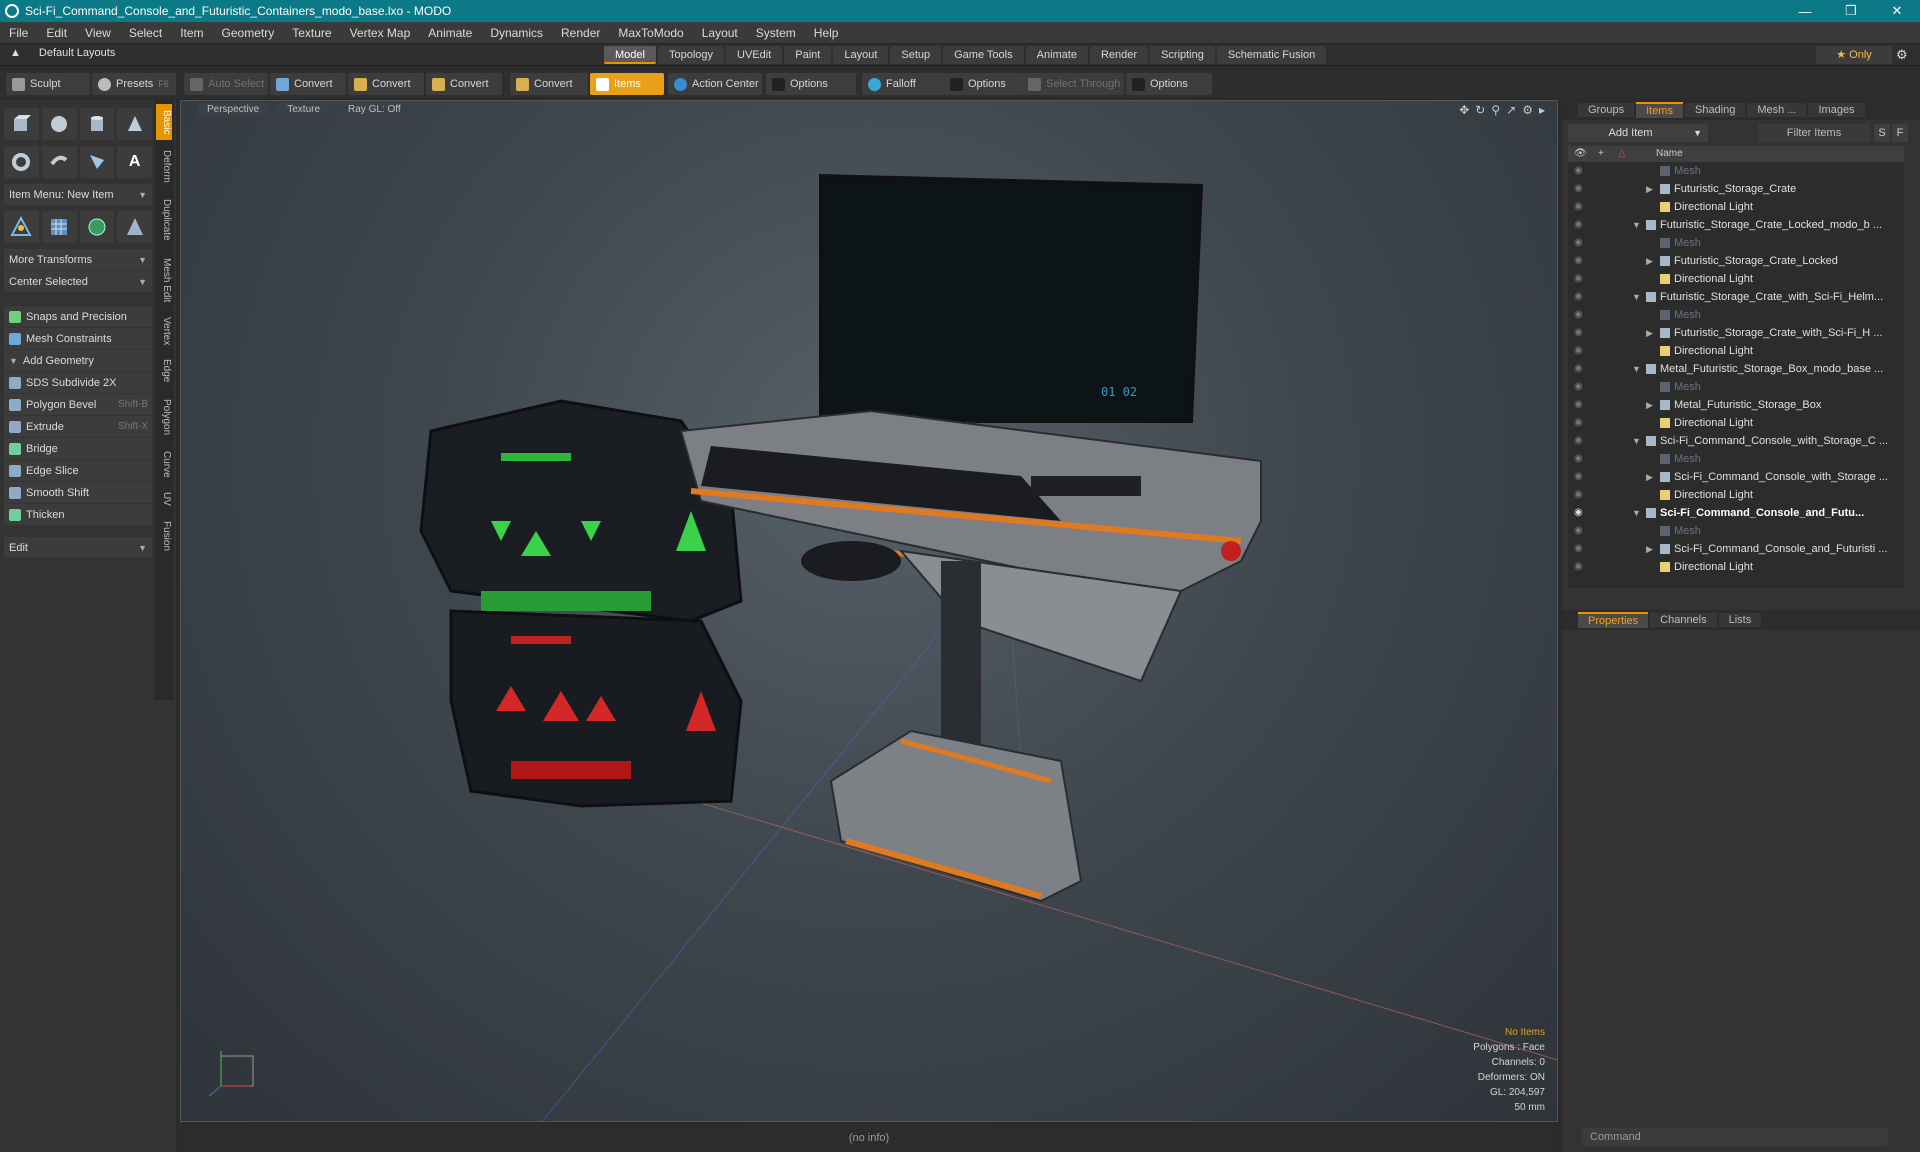 The image size is (1920, 1152). I want to click on sds-subdivide-button: SDS Subdivide 2X, so click(78, 382).